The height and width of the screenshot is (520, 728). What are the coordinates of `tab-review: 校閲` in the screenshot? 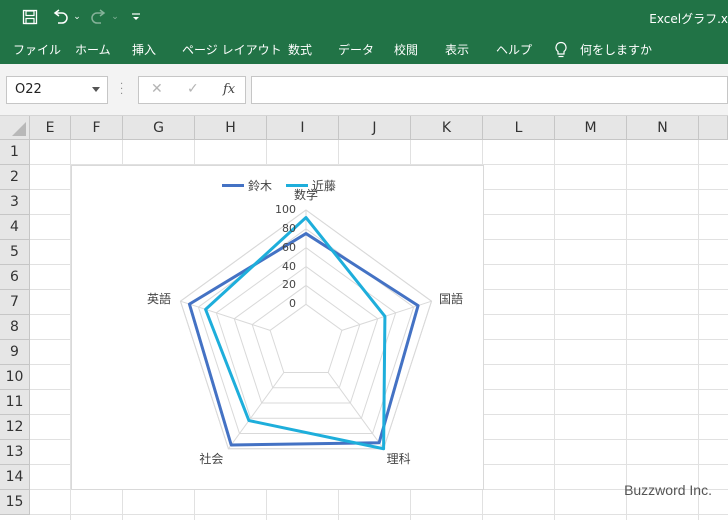 It's located at (406, 49).